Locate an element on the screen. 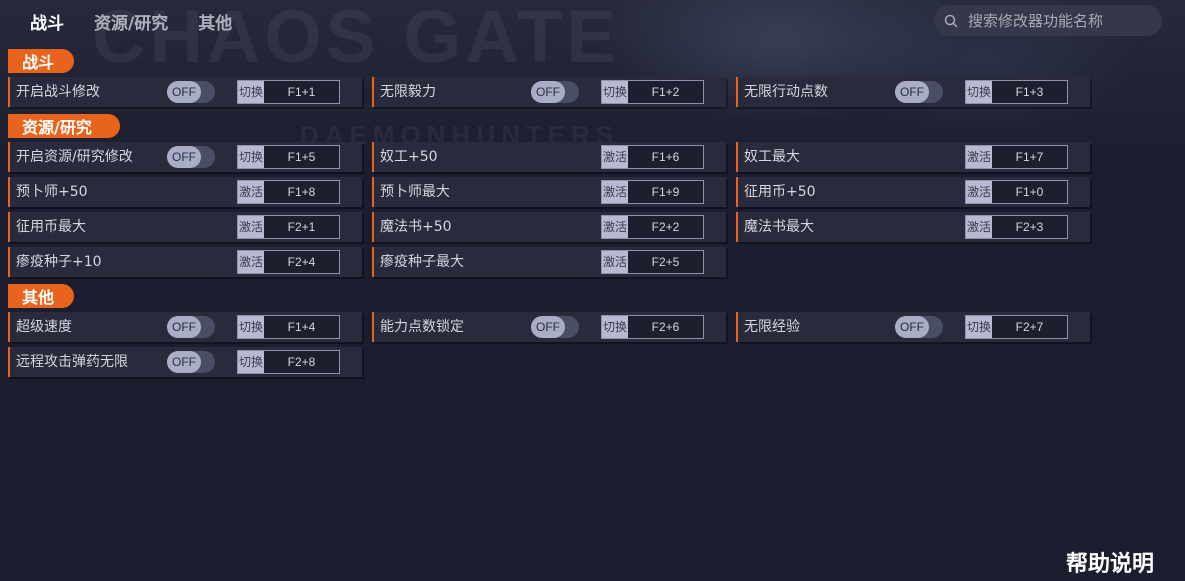  hotkey-box: 激活 F2+3 is located at coordinates (1016, 227).